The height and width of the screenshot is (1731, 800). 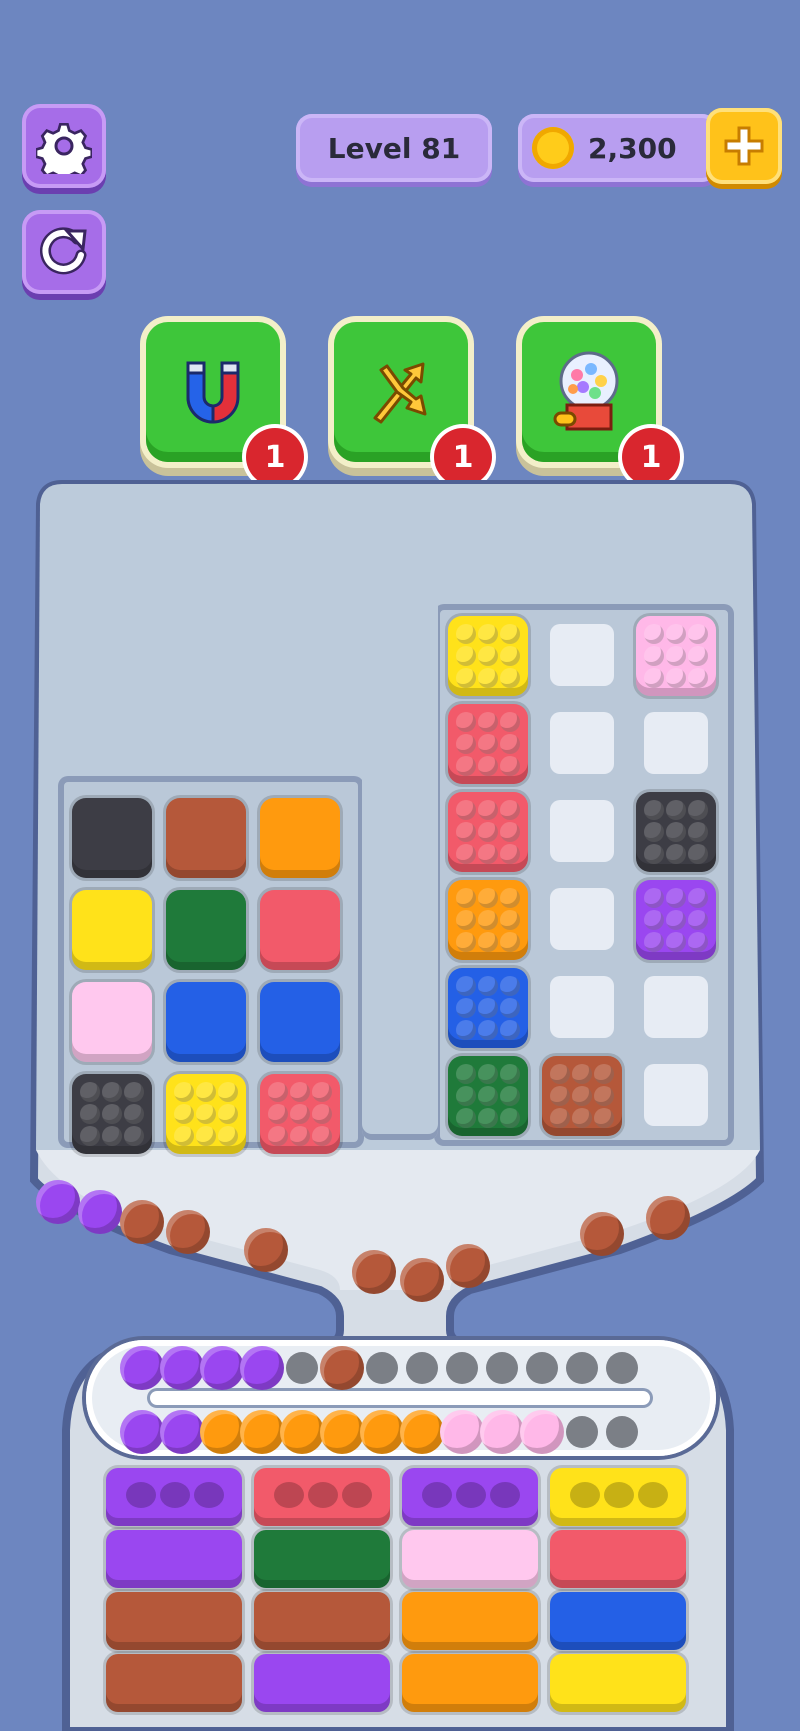 What do you see at coordinates (676, 656) in the screenshot?
I see `block-tile-light_pink` at bounding box center [676, 656].